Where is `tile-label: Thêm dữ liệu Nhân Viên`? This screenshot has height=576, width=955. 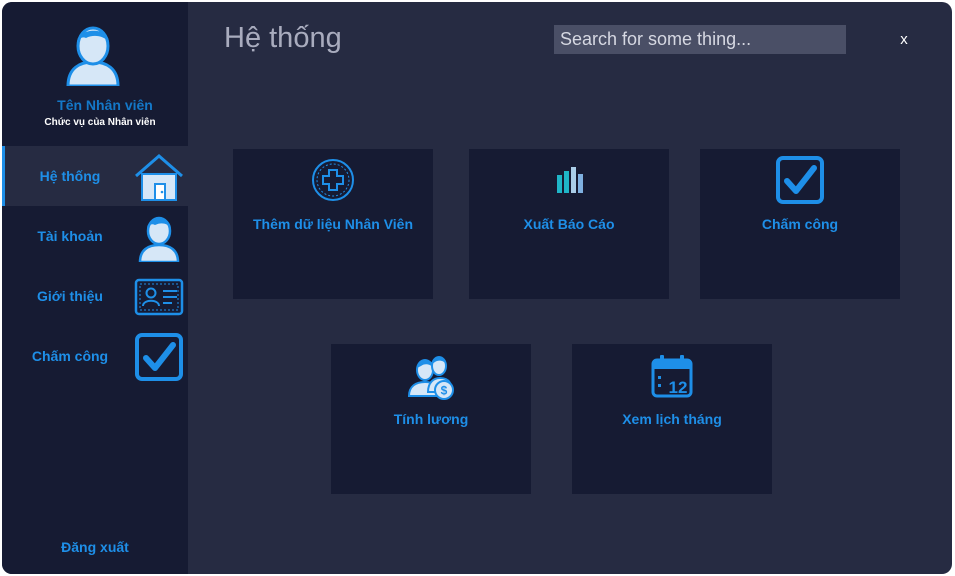 tile-label: Thêm dữ liệu Nhân Viên is located at coordinates (332, 224).